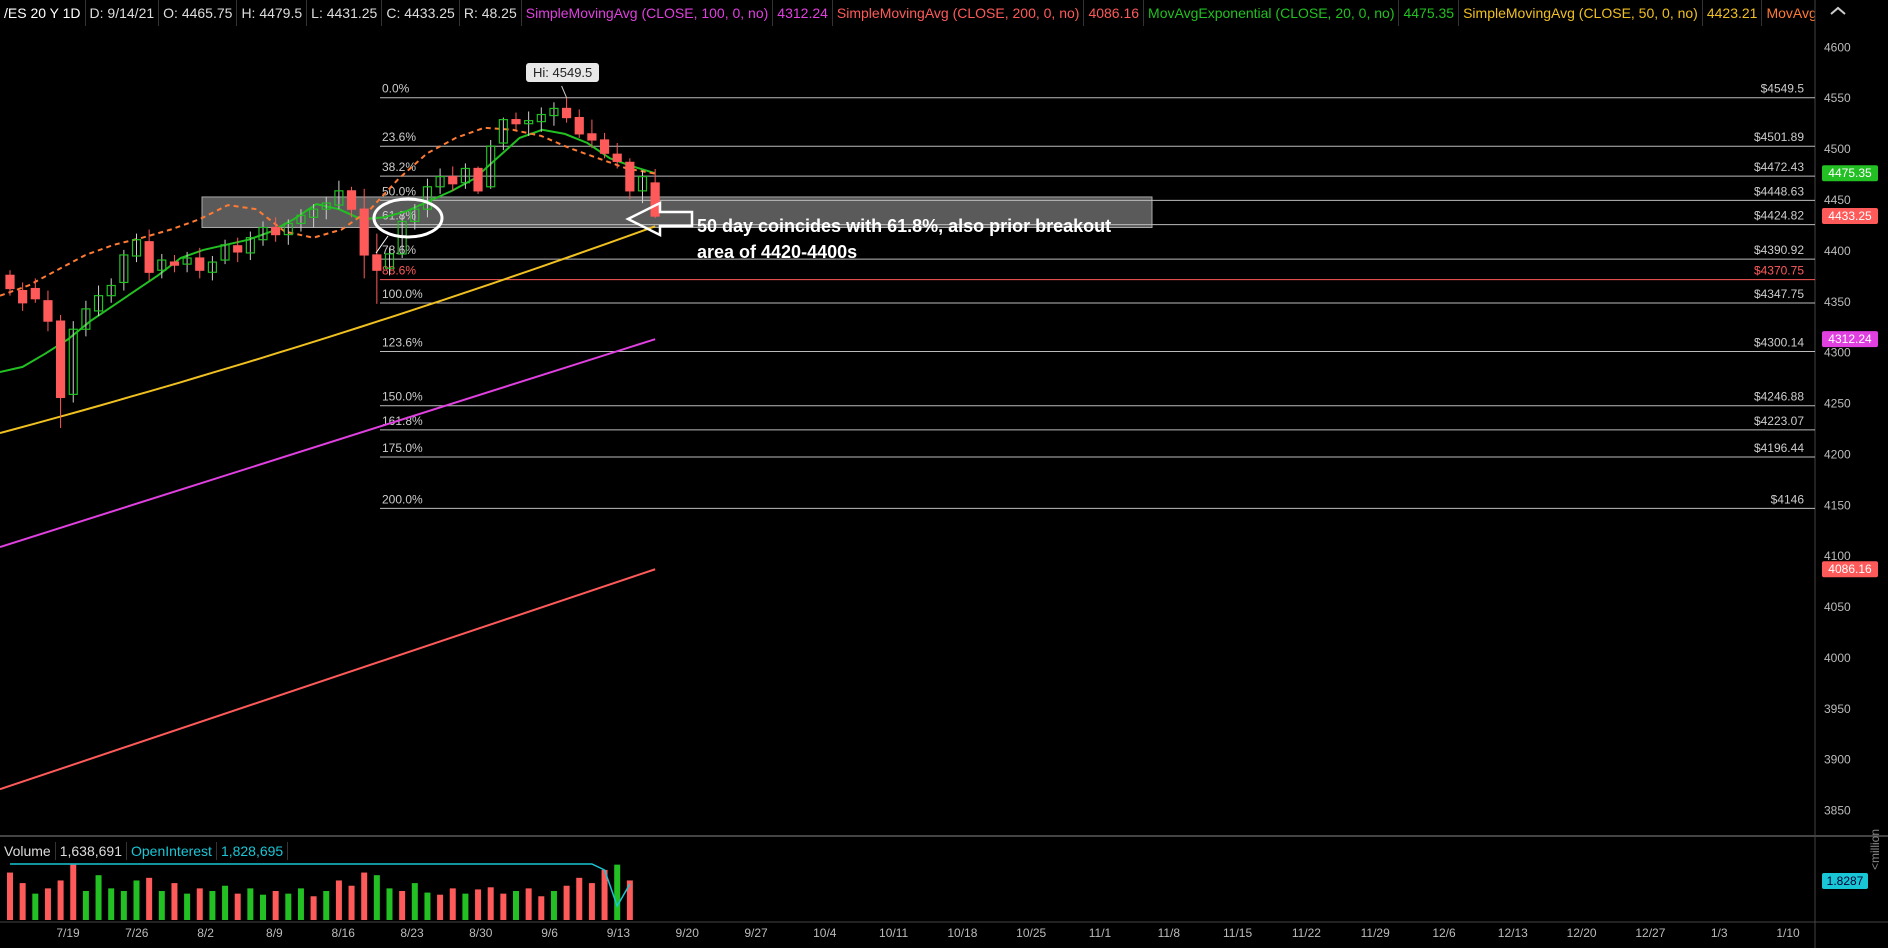 This screenshot has width=1888, height=948. Describe the element at coordinates (320, 885) in the screenshot. I see `open-interest-line` at that location.